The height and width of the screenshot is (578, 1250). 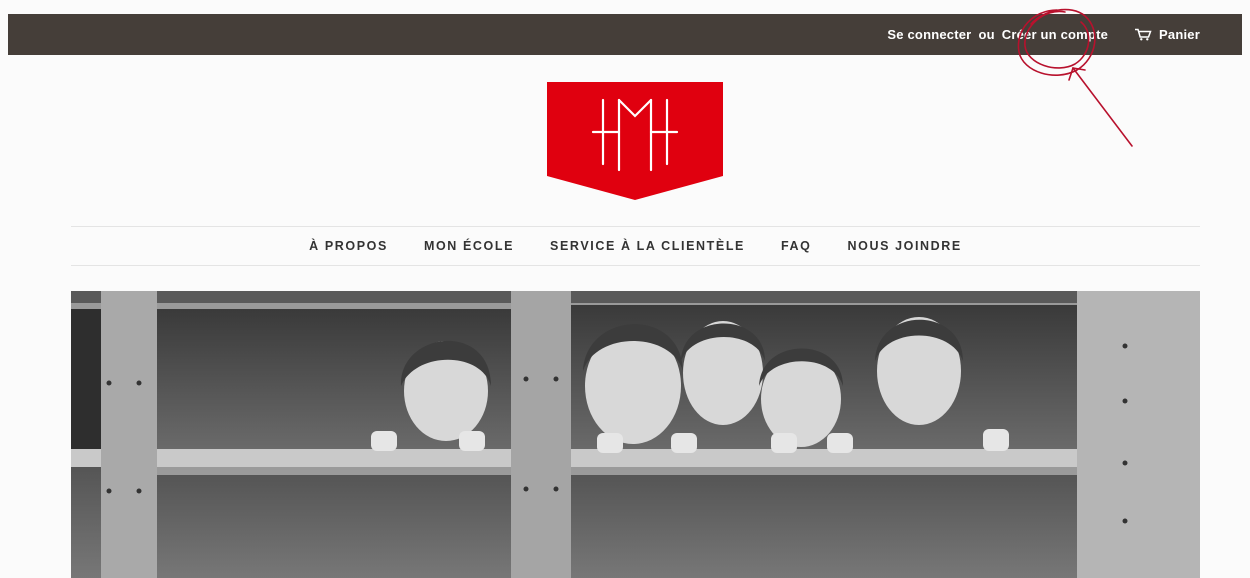 What do you see at coordinates (796, 246) in the screenshot?
I see `nav-item-faq: FAQ` at bounding box center [796, 246].